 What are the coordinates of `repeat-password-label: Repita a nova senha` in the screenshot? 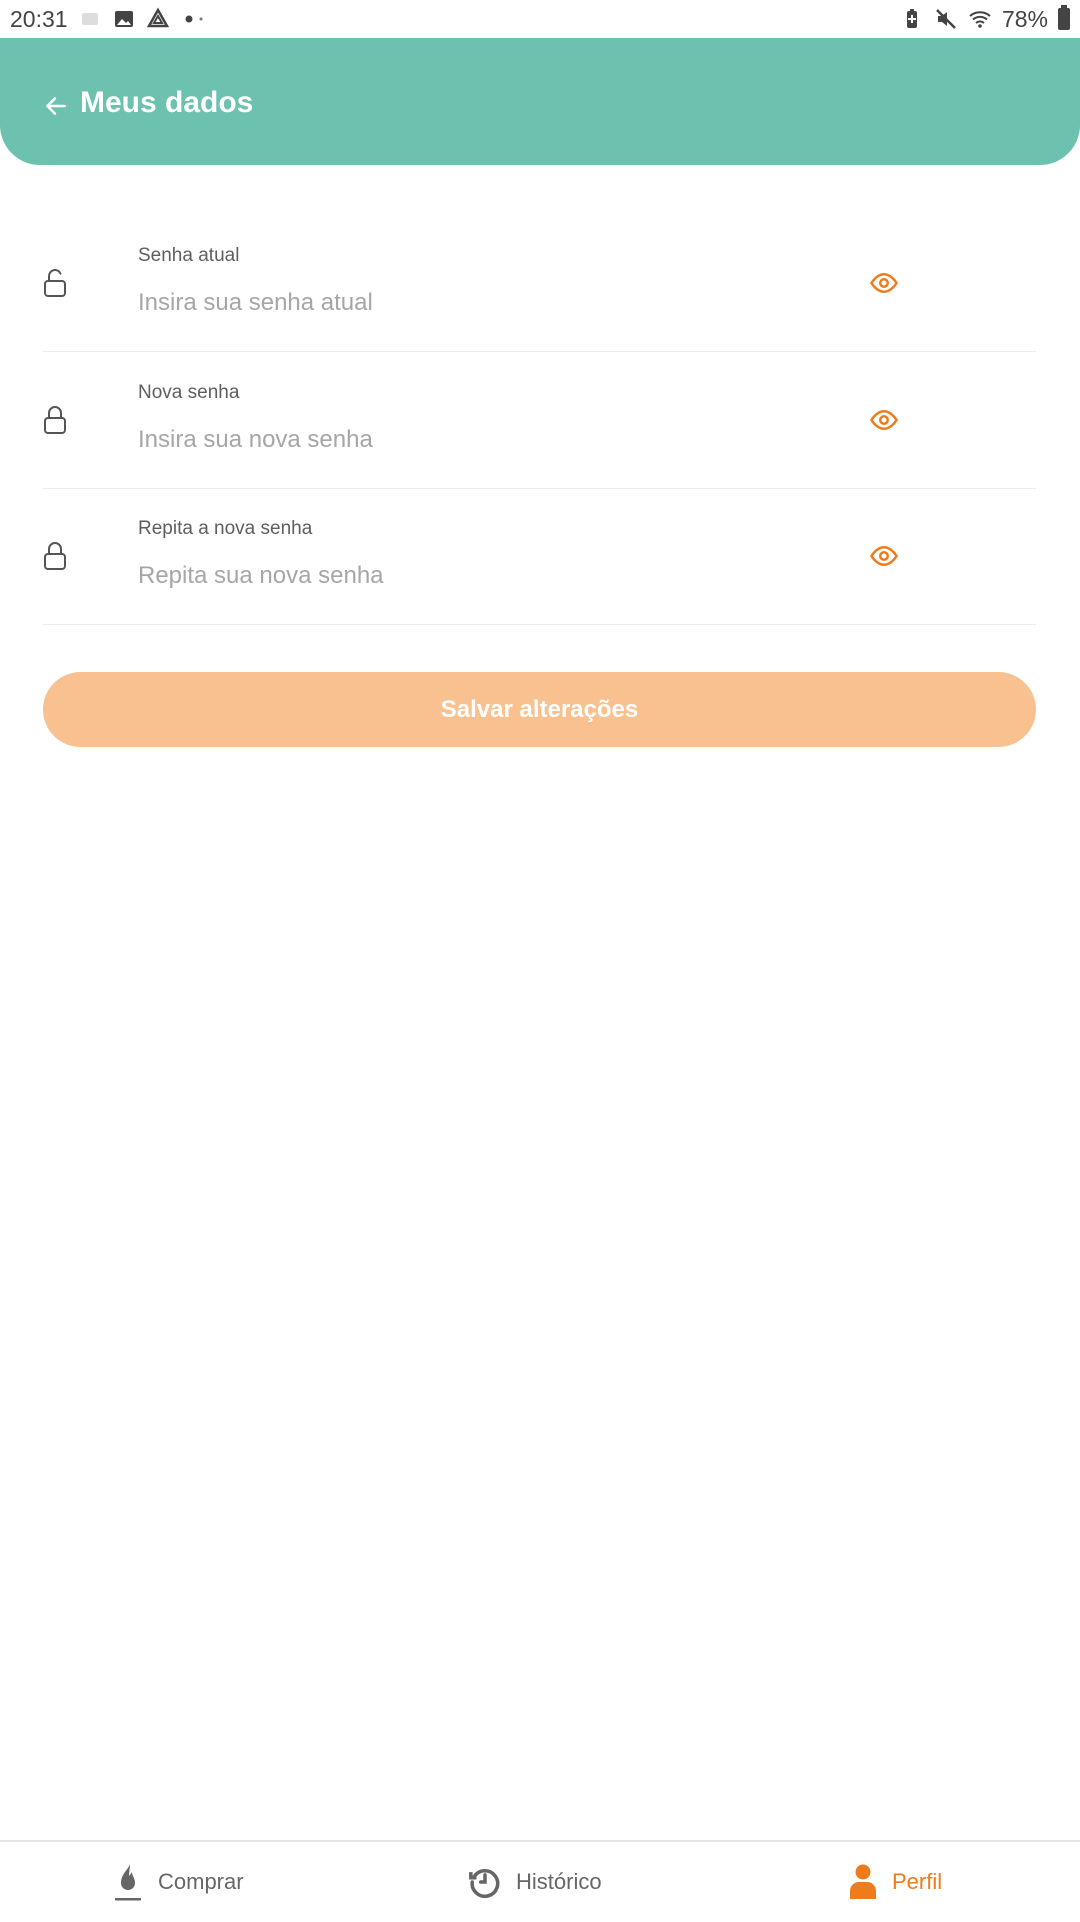 It's located at (225, 528).